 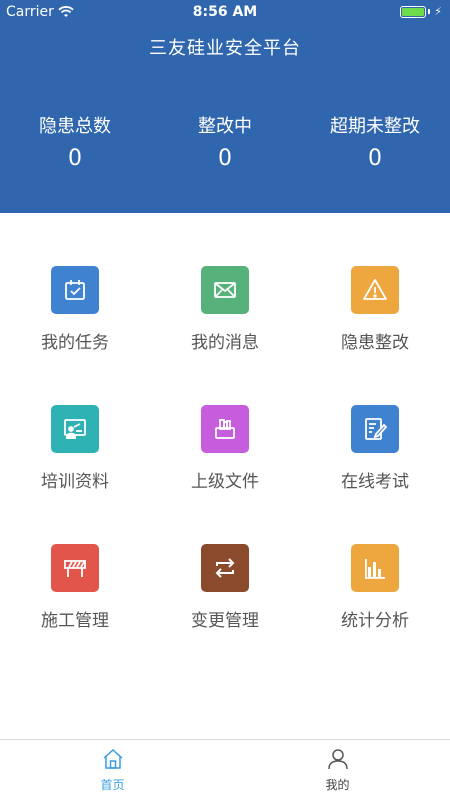 I want to click on menu-item-label: 在线考试, so click(x=375, y=482).